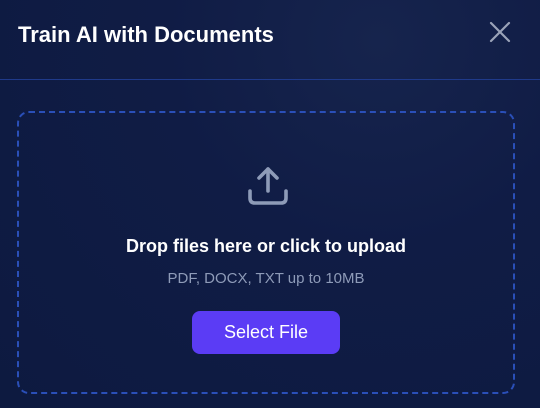 The image size is (540, 408). Describe the element at coordinates (146, 34) in the screenshot. I see `dialog-title: Train AI with Documents` at that location.